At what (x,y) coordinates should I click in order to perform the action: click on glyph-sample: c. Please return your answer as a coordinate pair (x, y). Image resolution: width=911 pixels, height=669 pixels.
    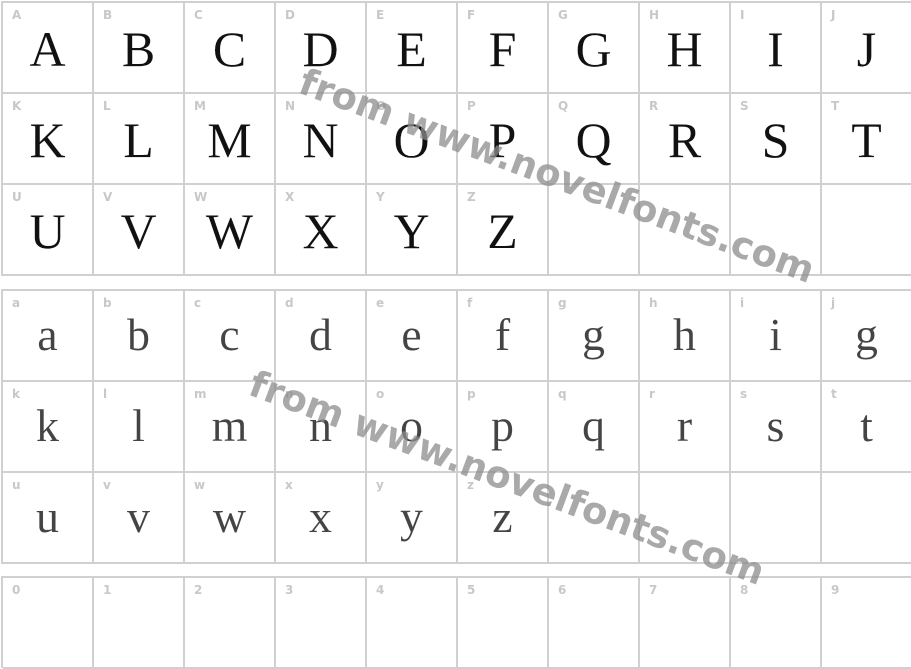
    Looking at the image, I should click on (229, 334).